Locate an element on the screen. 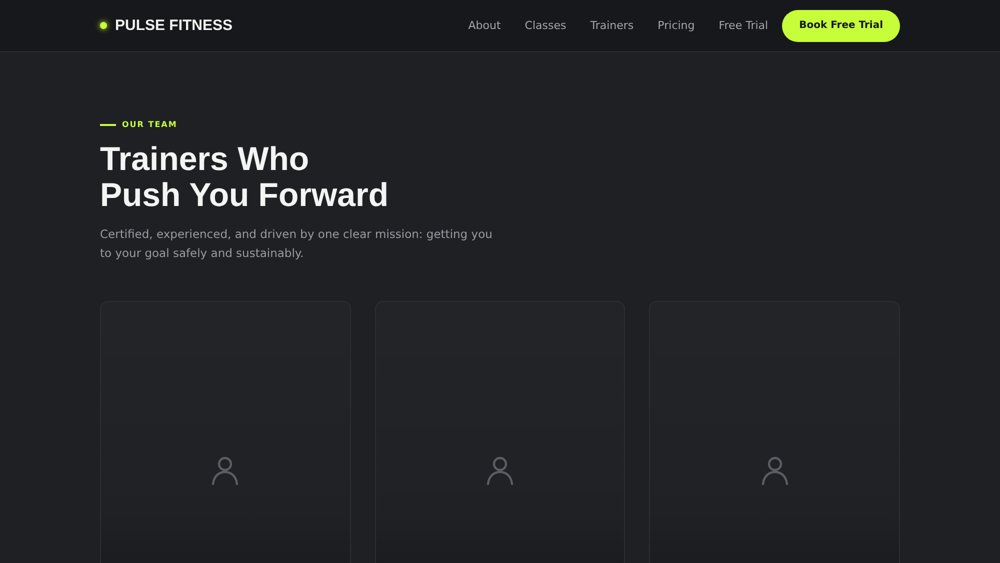 Image resolution: width=1000 pixels, height=563 pixels. accent-line is located at coordinates (108, 125).